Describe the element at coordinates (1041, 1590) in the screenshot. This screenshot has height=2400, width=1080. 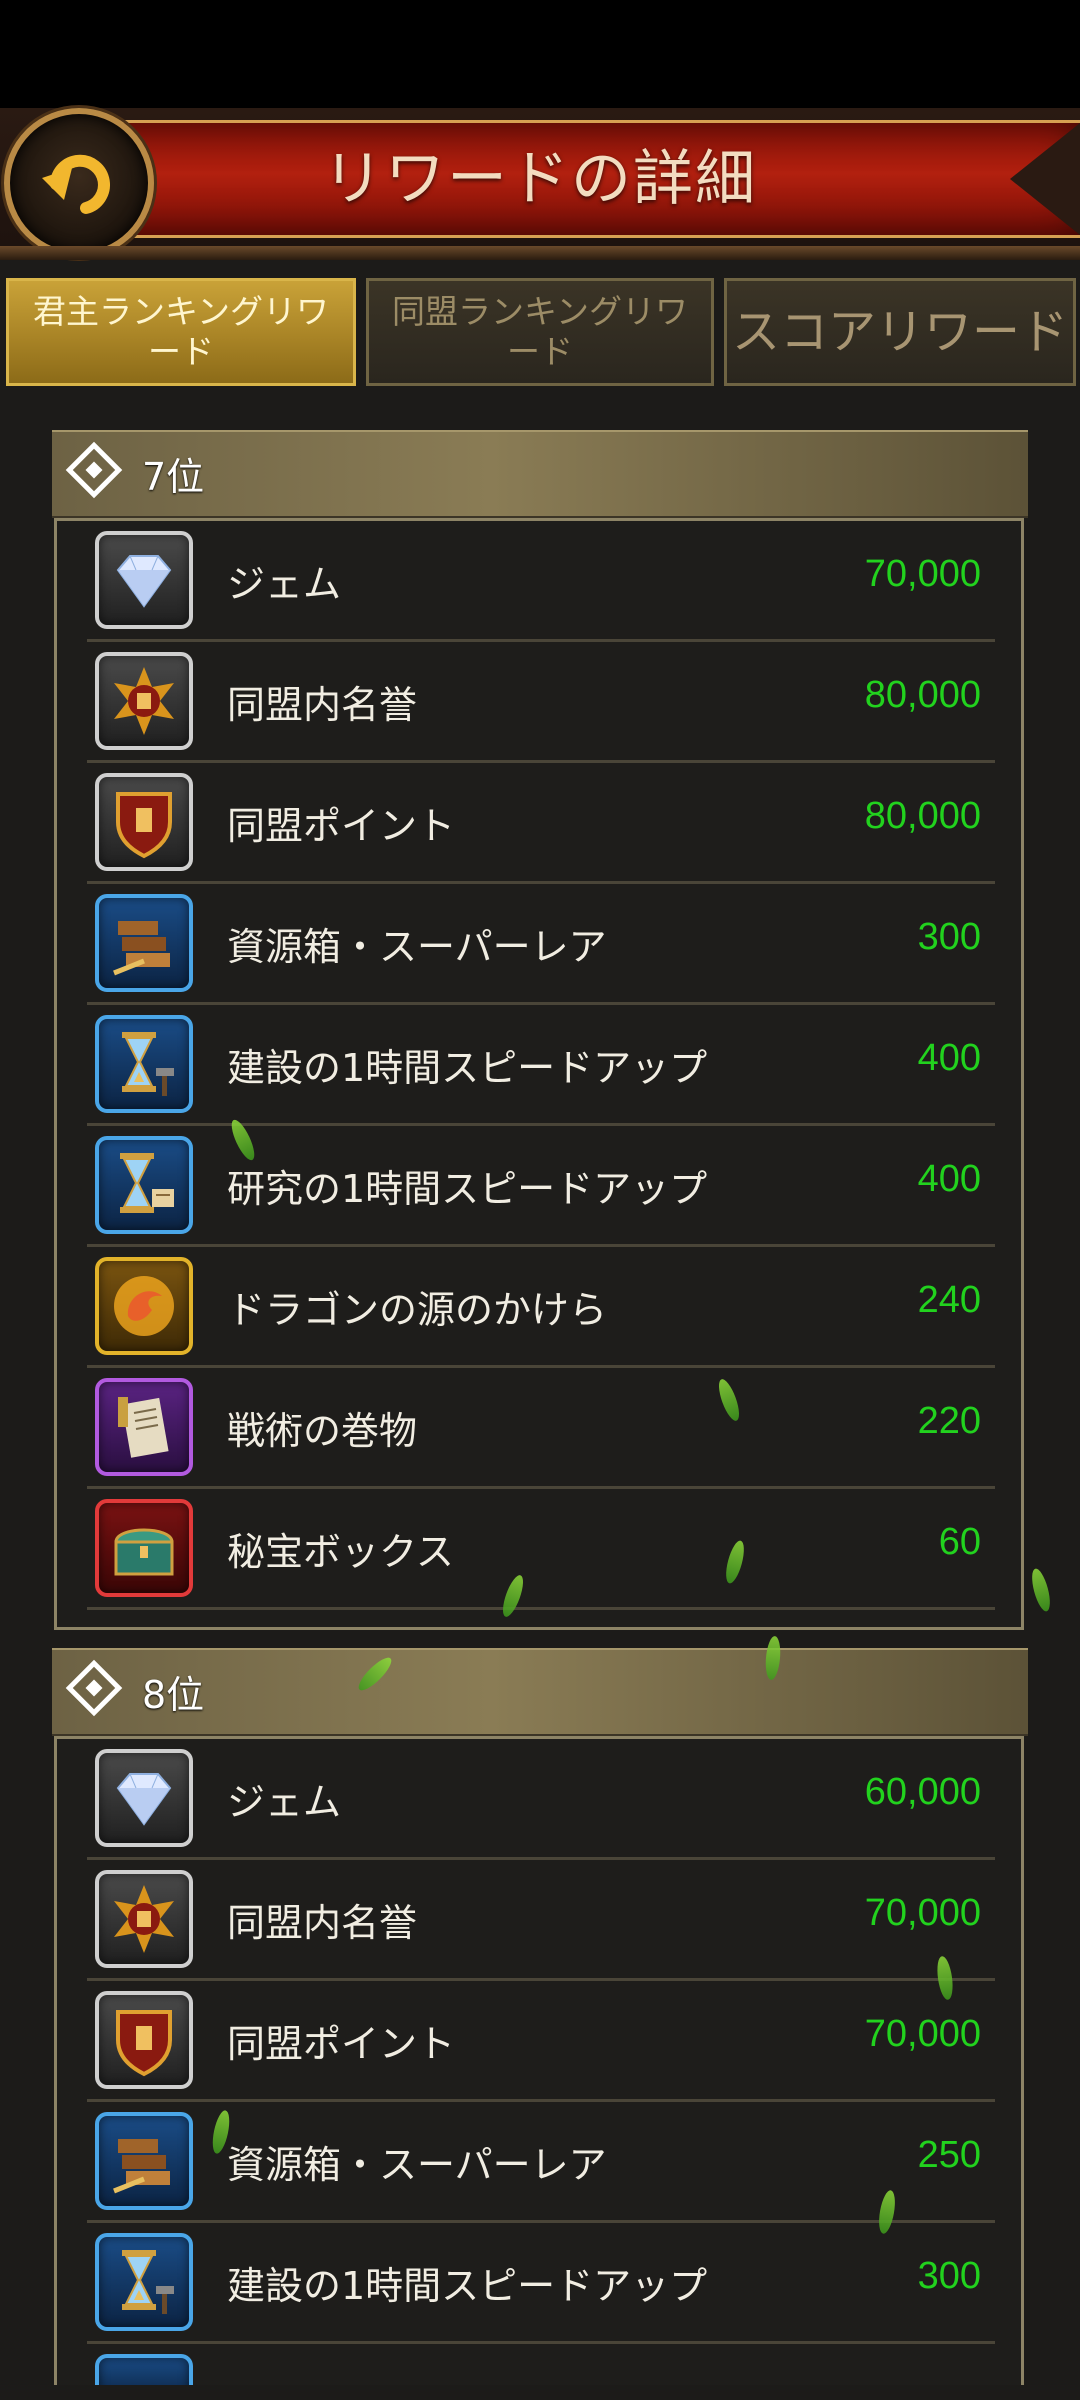
I see `leaf-decoration` at that location.